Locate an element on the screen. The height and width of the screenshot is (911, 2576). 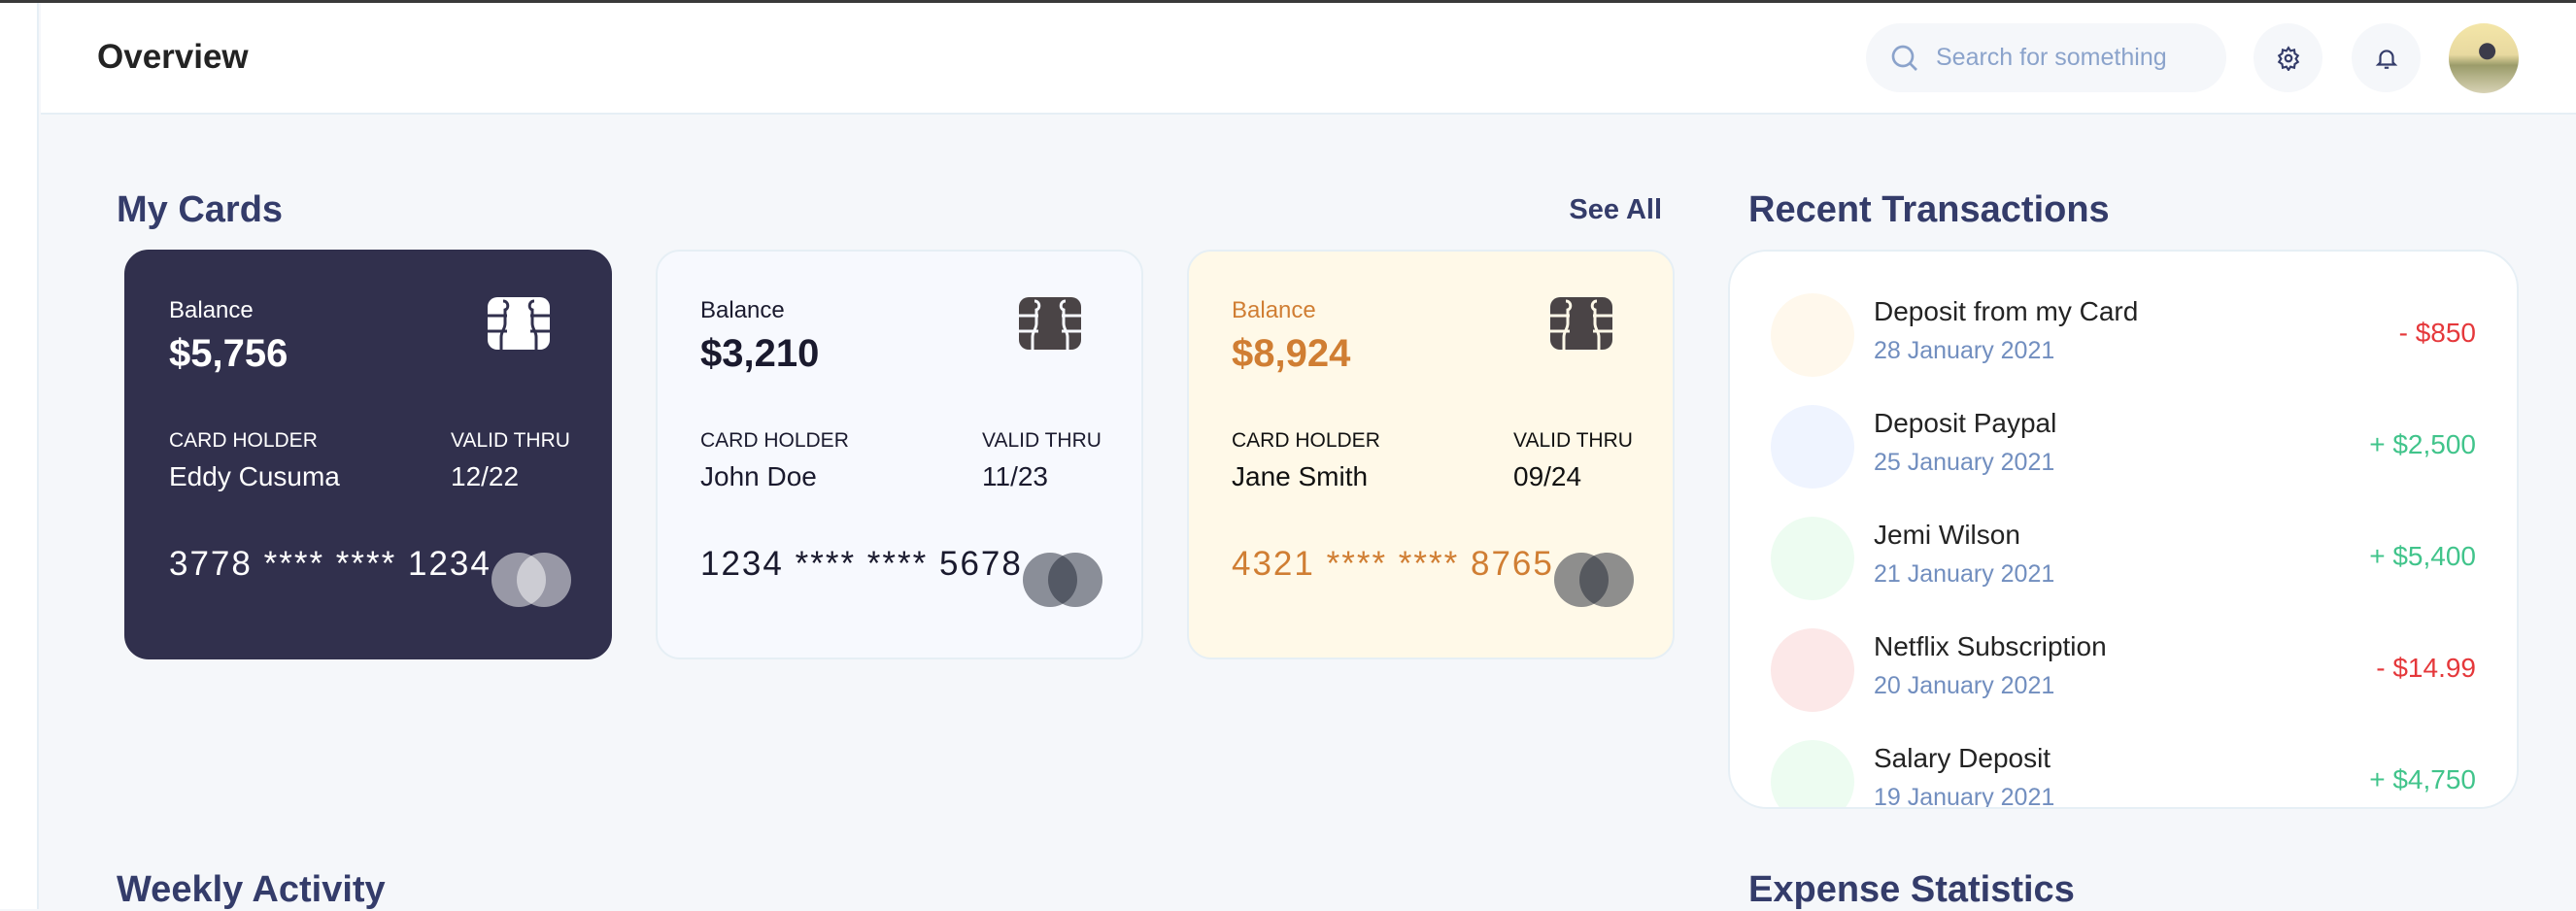
transaction-row: Salary Deposit 19 January 2021 + $4,750 is located at coordinates (2123, 771).